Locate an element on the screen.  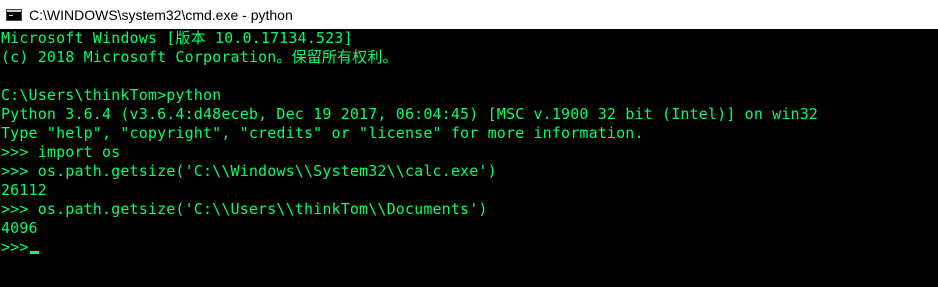
python-prompt: >>> is located at coordinates (15, 247).